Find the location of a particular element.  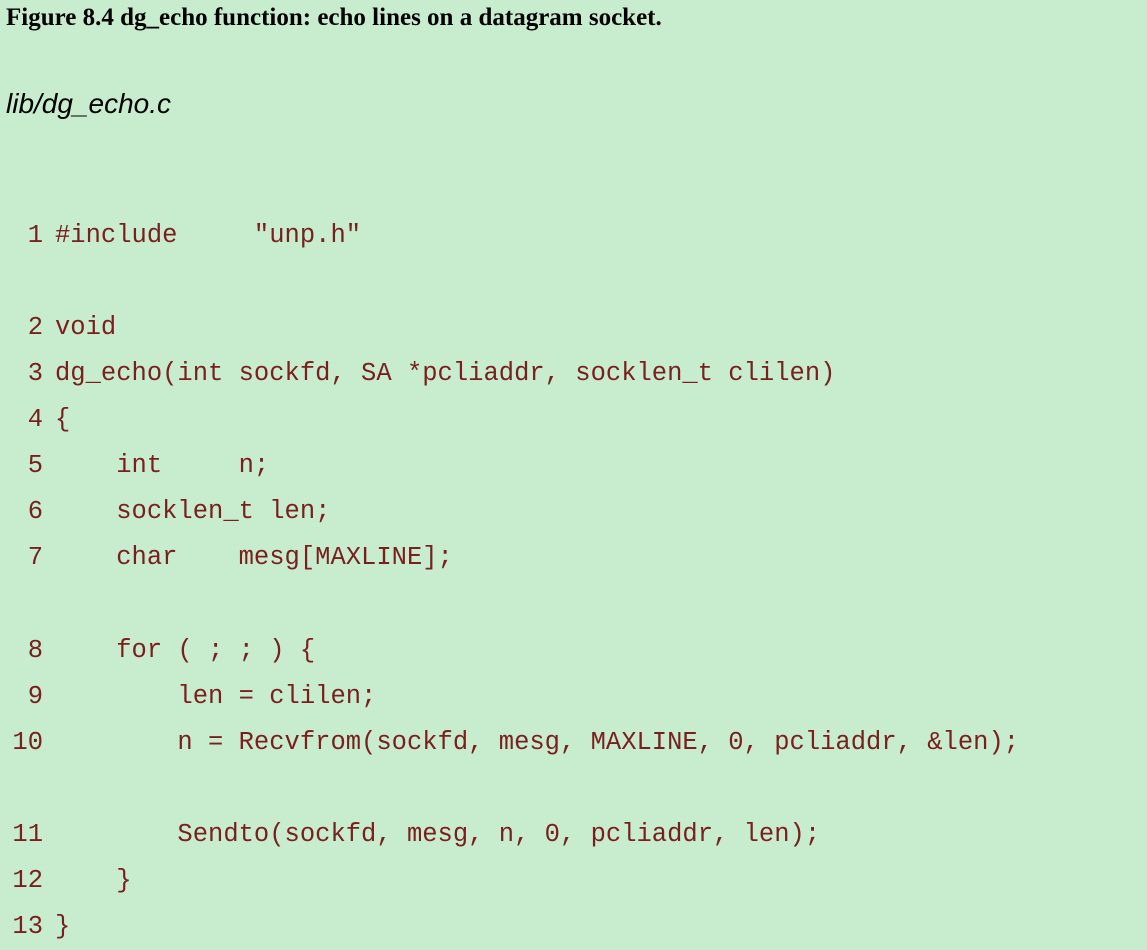

line-number: 7 is located at coordinates (35, 557).